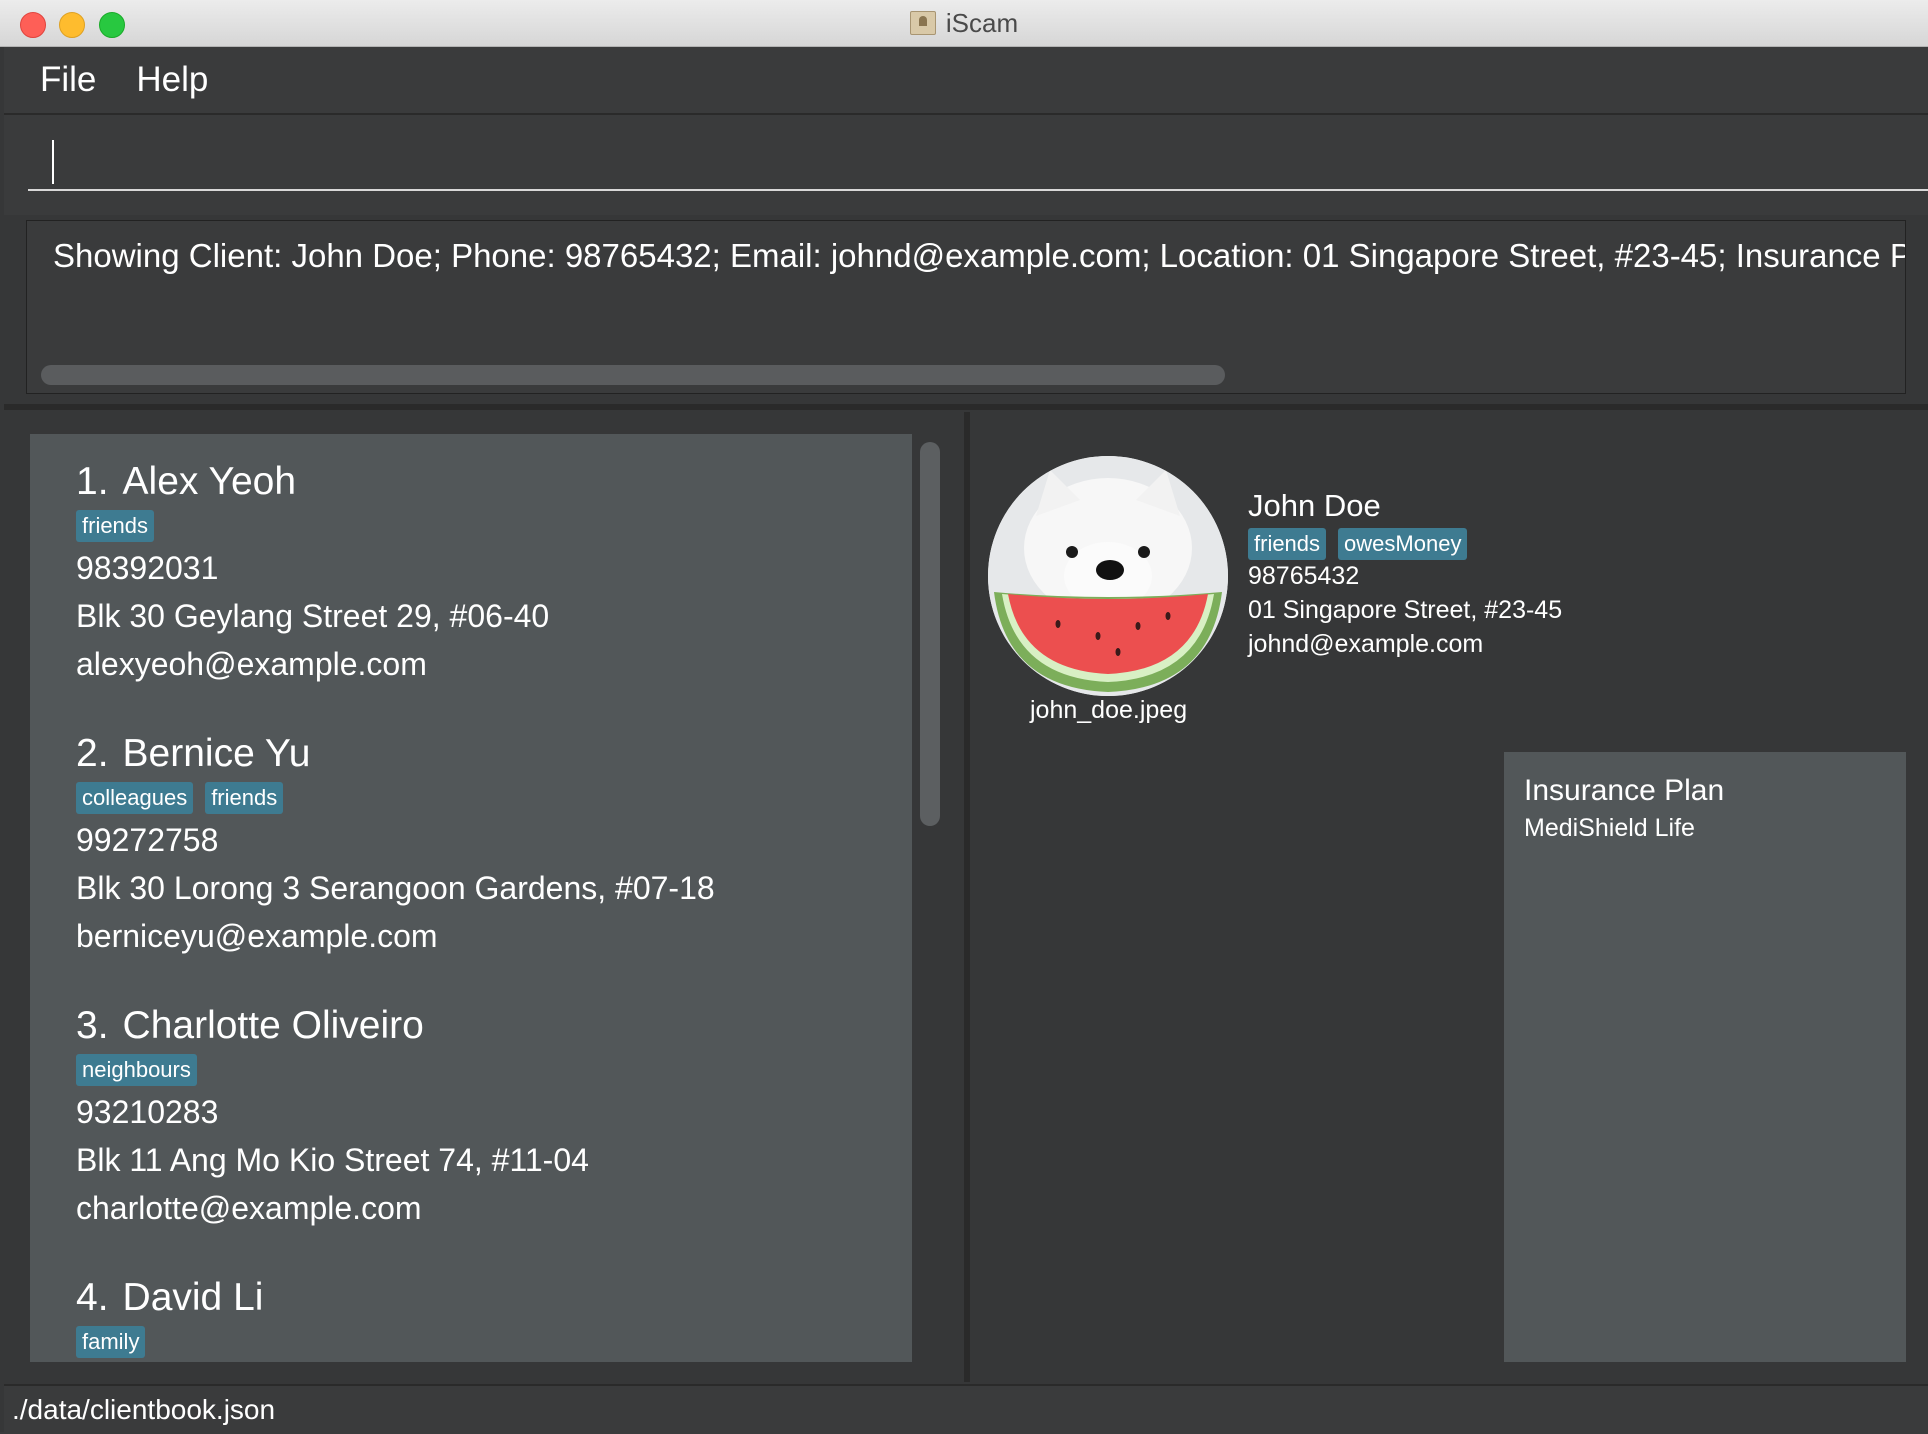 Image resolution: width=1928 pixels, height=1434 pixels. What do you see at coordinates (68, 80) in the screenshot?
I see `menu-file: File` at bounding box center [68, 80].